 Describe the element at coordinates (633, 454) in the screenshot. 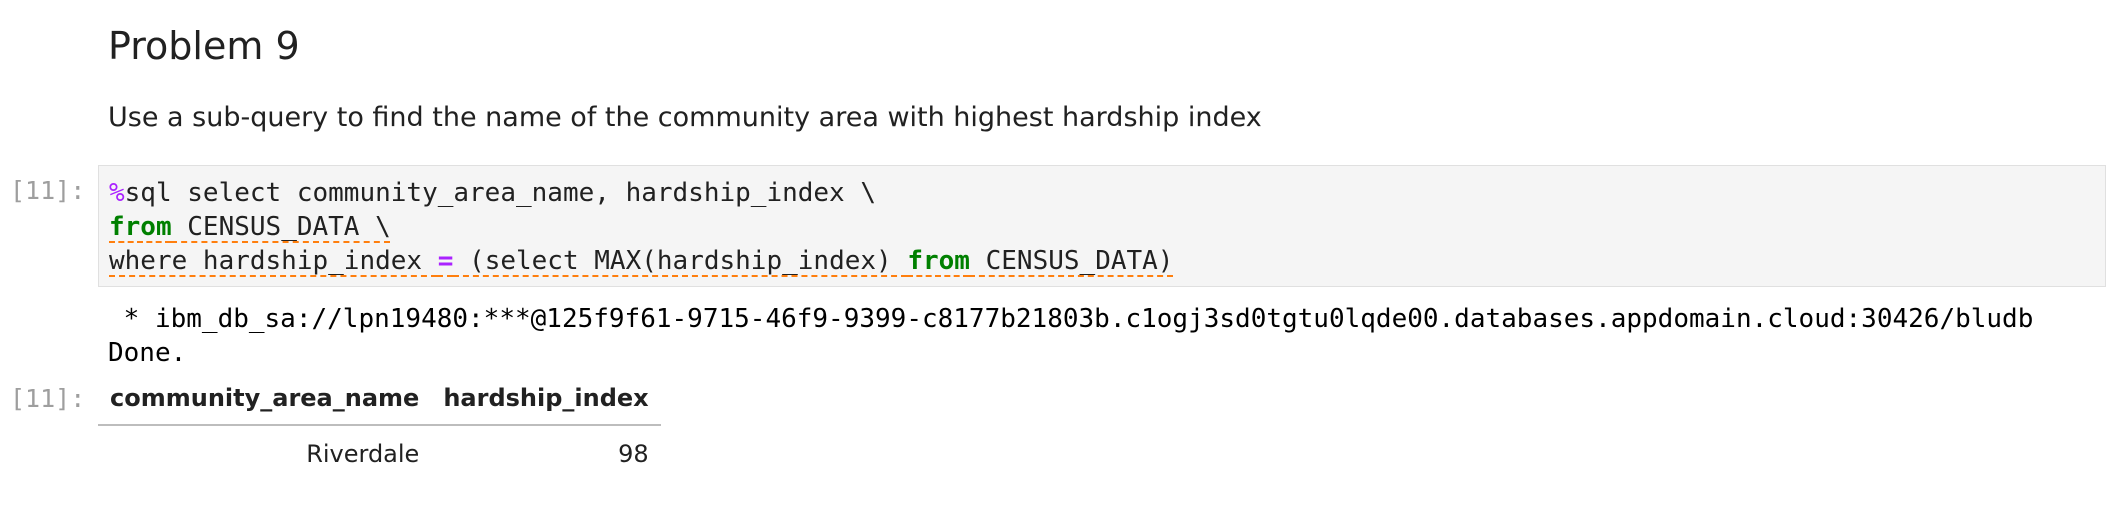

I see `cell-hardship-index: 98` at that location.